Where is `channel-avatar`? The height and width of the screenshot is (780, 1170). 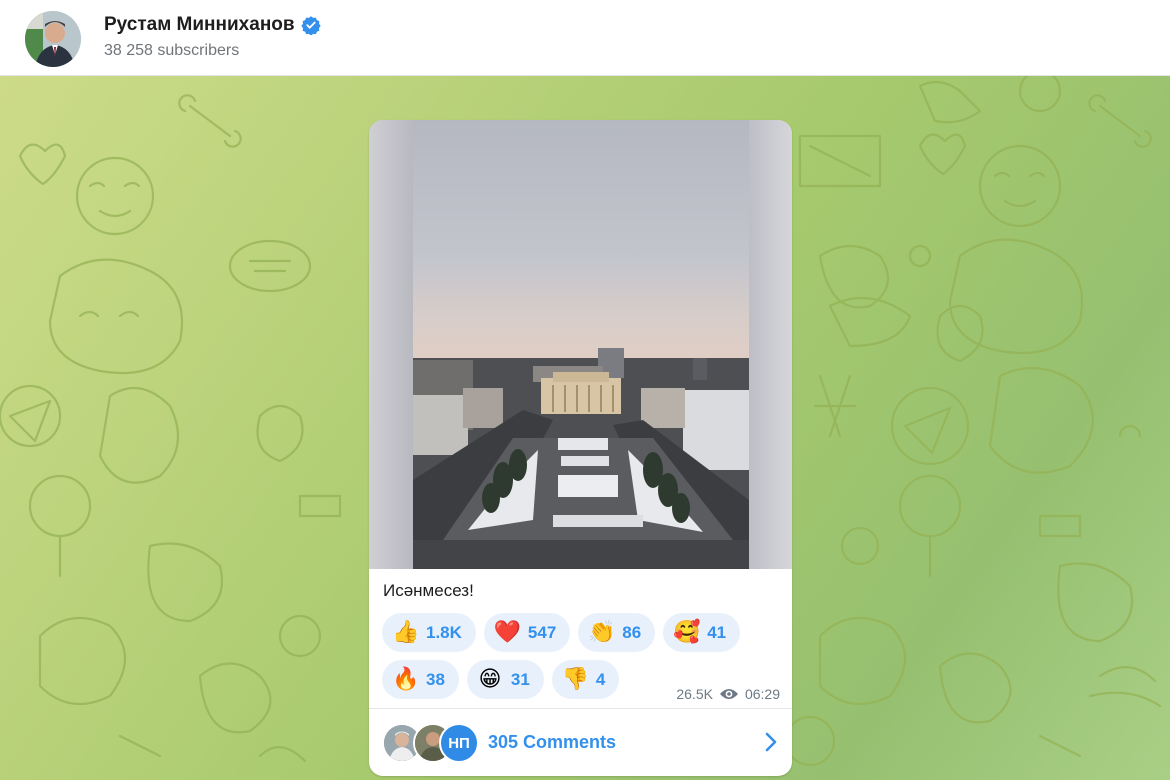 channel-avatar is located at coordinates (53, 39).